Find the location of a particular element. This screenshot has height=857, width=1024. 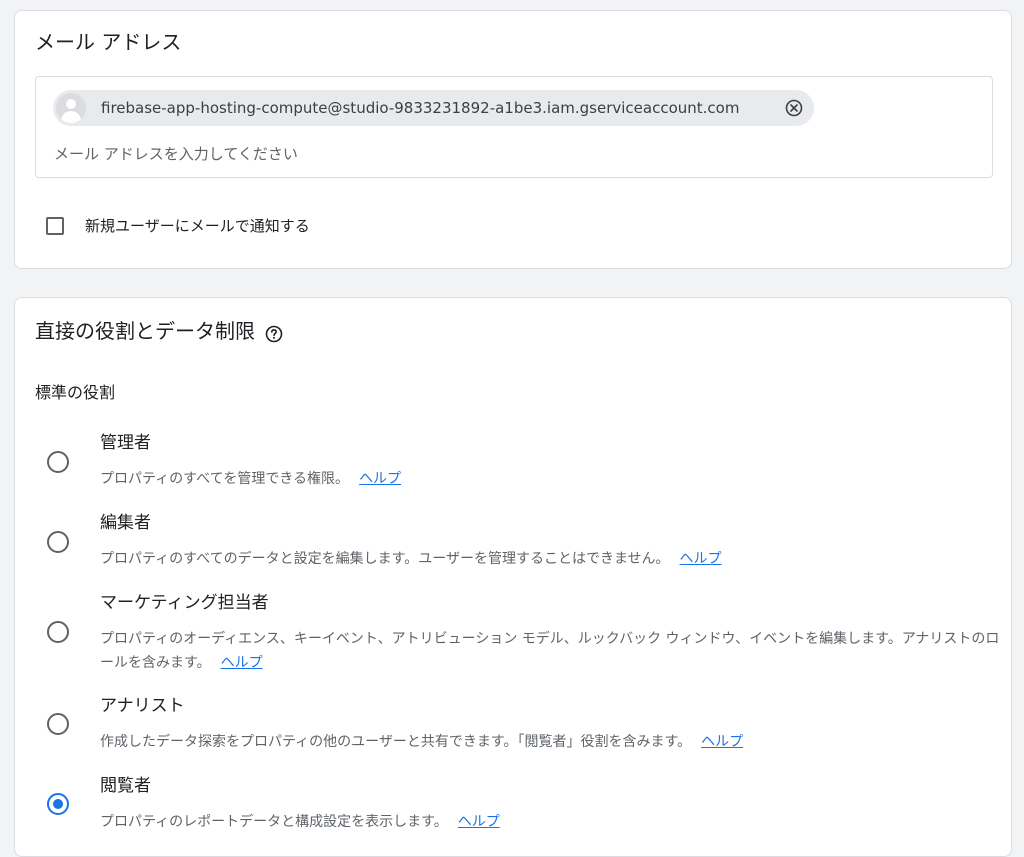

role-description: プロパティのすべてを管理できる権限。 ヘルプ is located at coordinates (251, 479).